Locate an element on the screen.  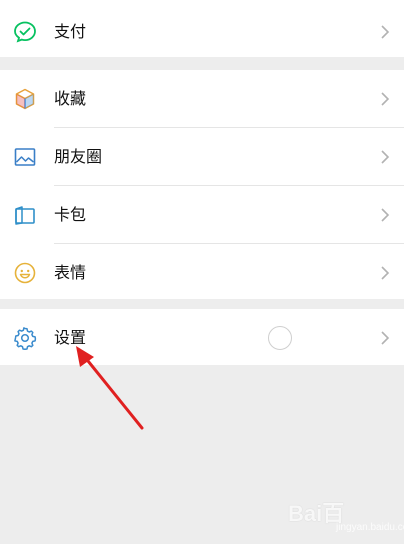
cube-icon is located at coordinates (25, 99).